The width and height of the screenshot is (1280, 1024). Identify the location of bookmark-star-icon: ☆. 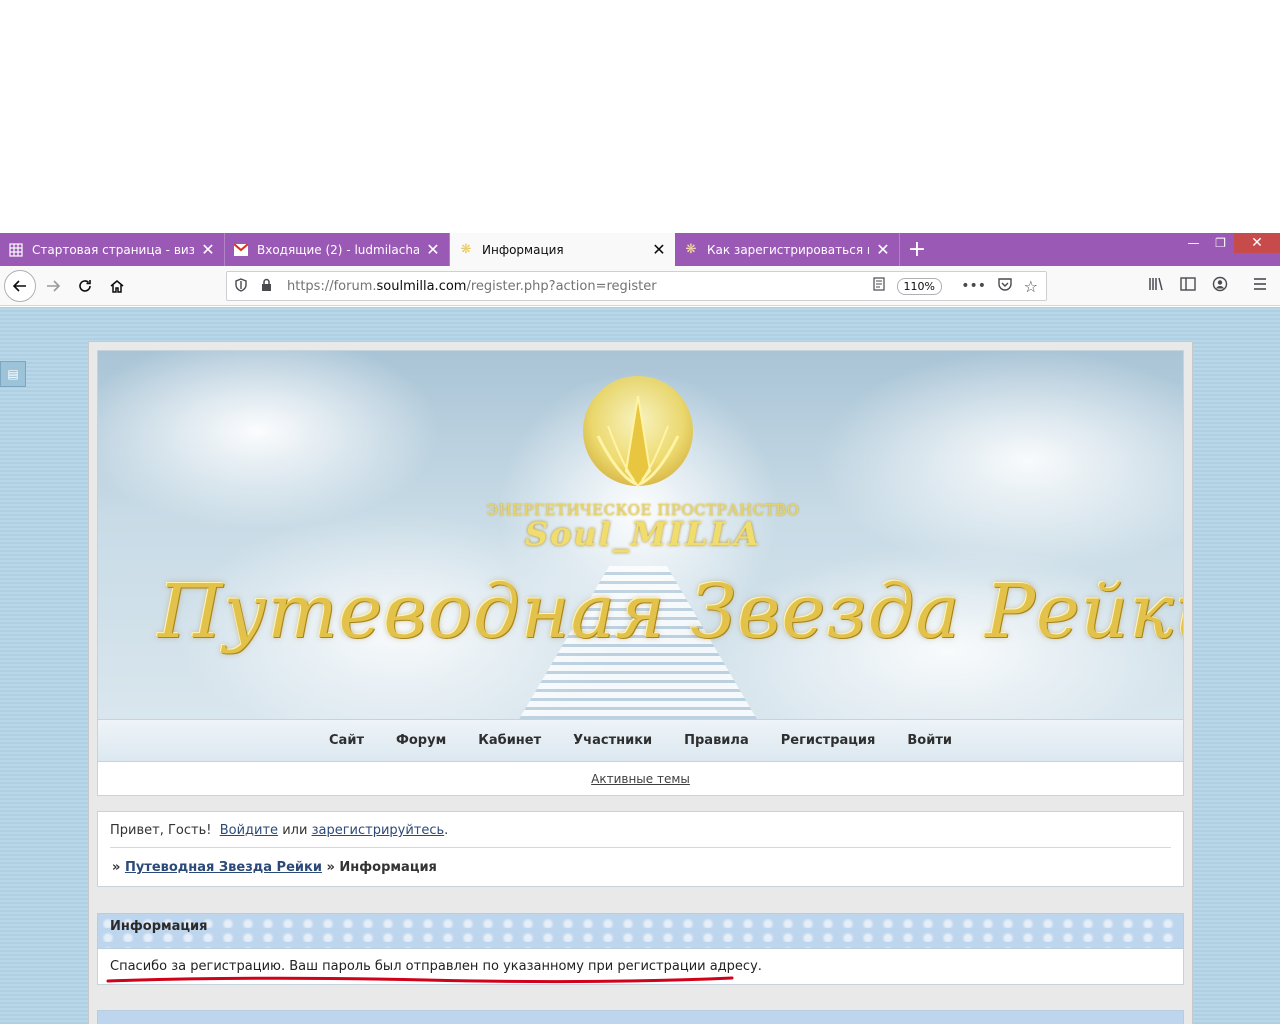
(1031, 286).